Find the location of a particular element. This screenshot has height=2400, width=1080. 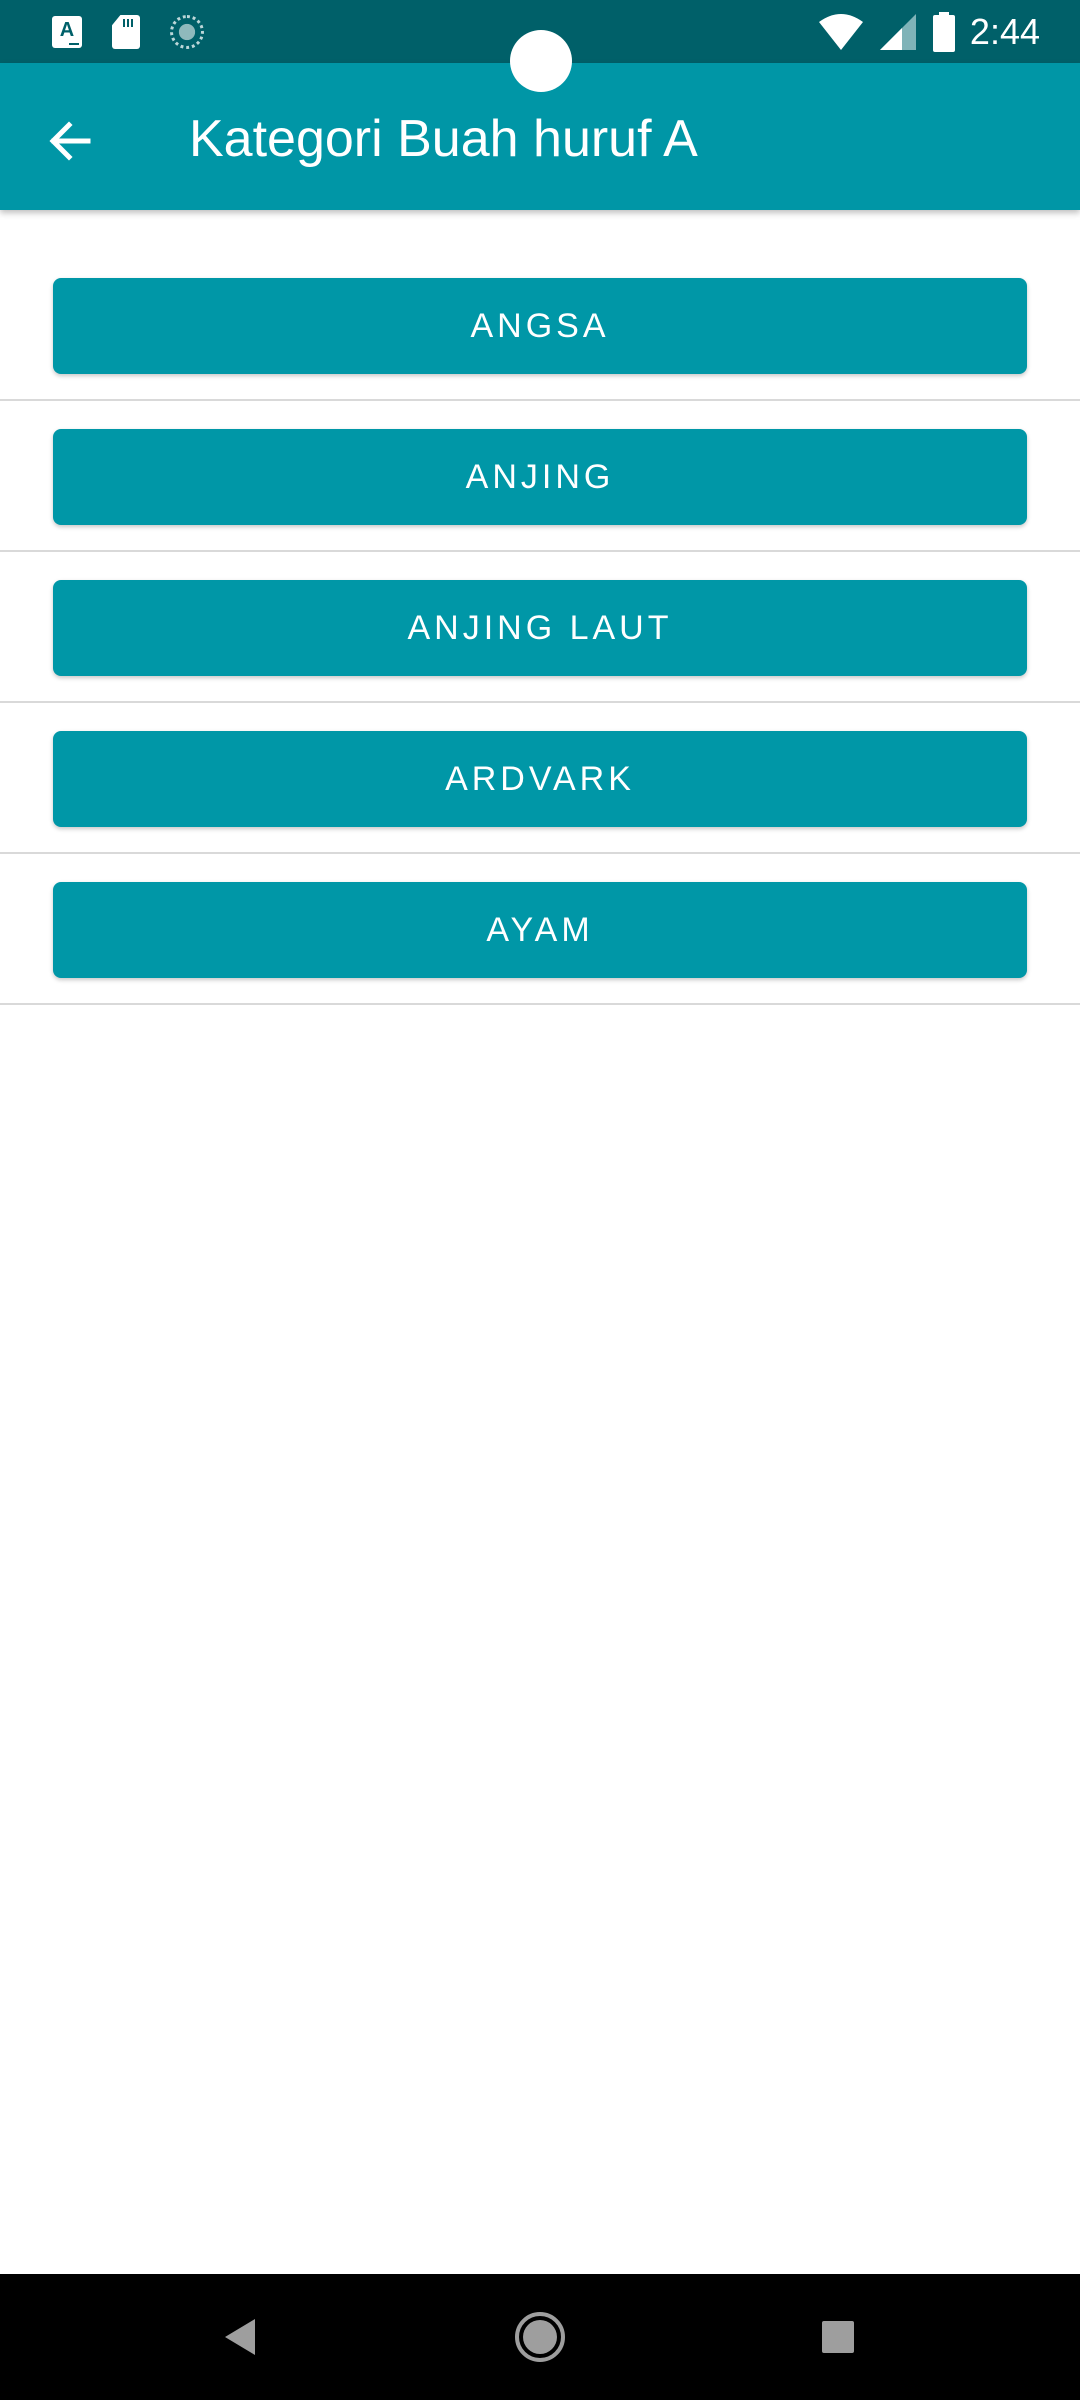

nav-home-button is located at coordinates (540, 2337).